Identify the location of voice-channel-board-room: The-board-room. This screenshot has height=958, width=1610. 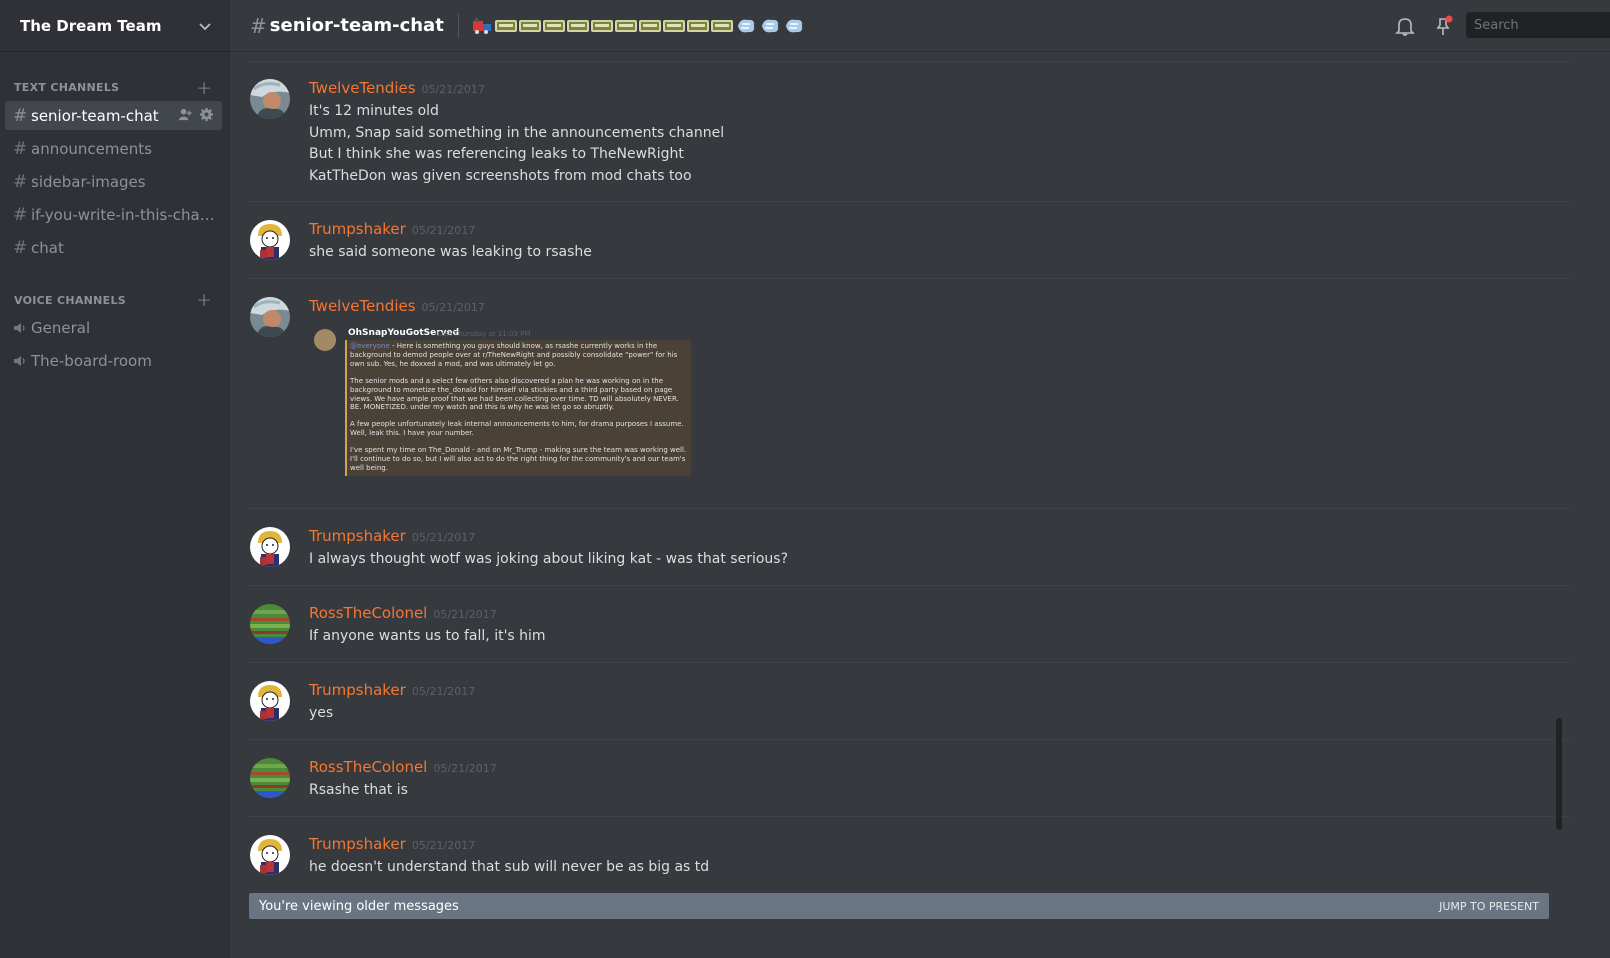
(113, 360).